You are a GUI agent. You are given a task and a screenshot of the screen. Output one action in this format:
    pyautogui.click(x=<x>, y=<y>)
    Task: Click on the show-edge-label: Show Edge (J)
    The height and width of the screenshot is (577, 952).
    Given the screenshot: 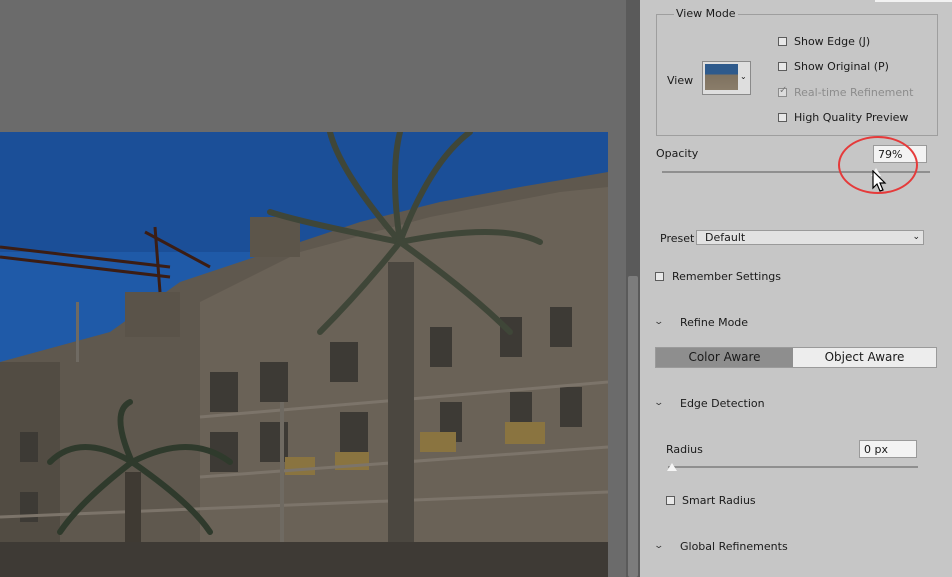 What is the action you would take?
    pyautogui.click(x=832, y=41)
    